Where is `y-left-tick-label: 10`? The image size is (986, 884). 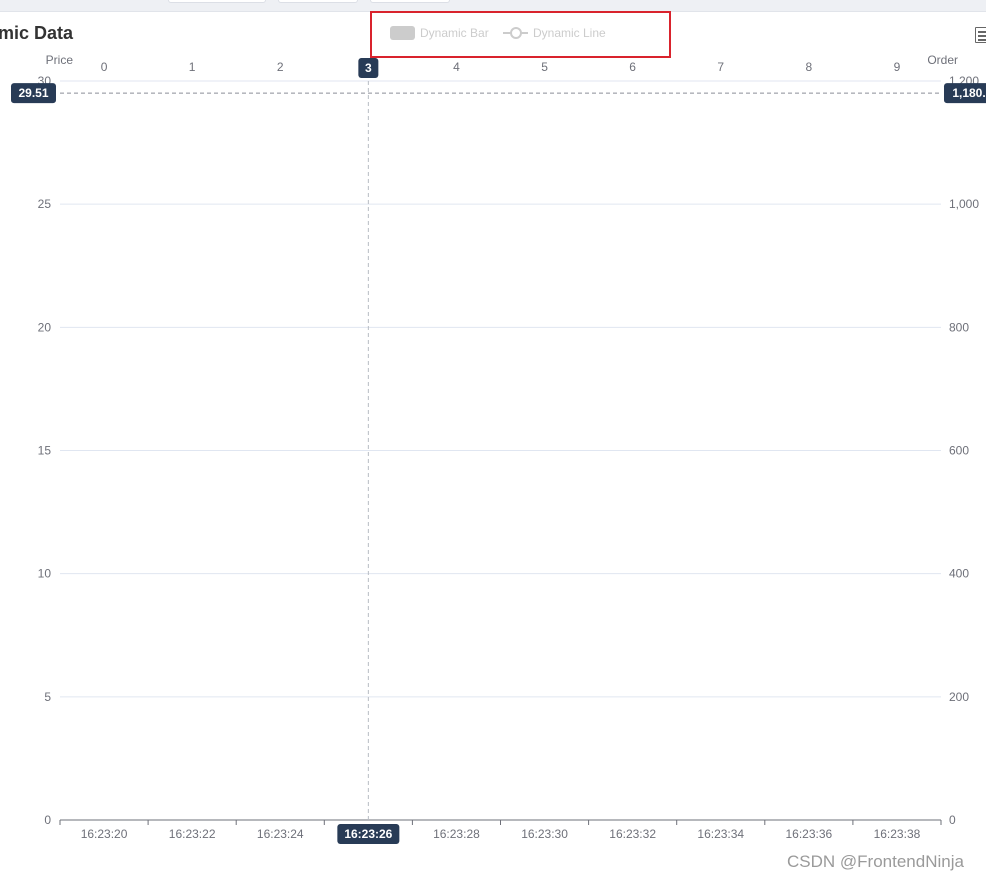 y-left-tick-label: 10 is located at coordinates (45, 574).